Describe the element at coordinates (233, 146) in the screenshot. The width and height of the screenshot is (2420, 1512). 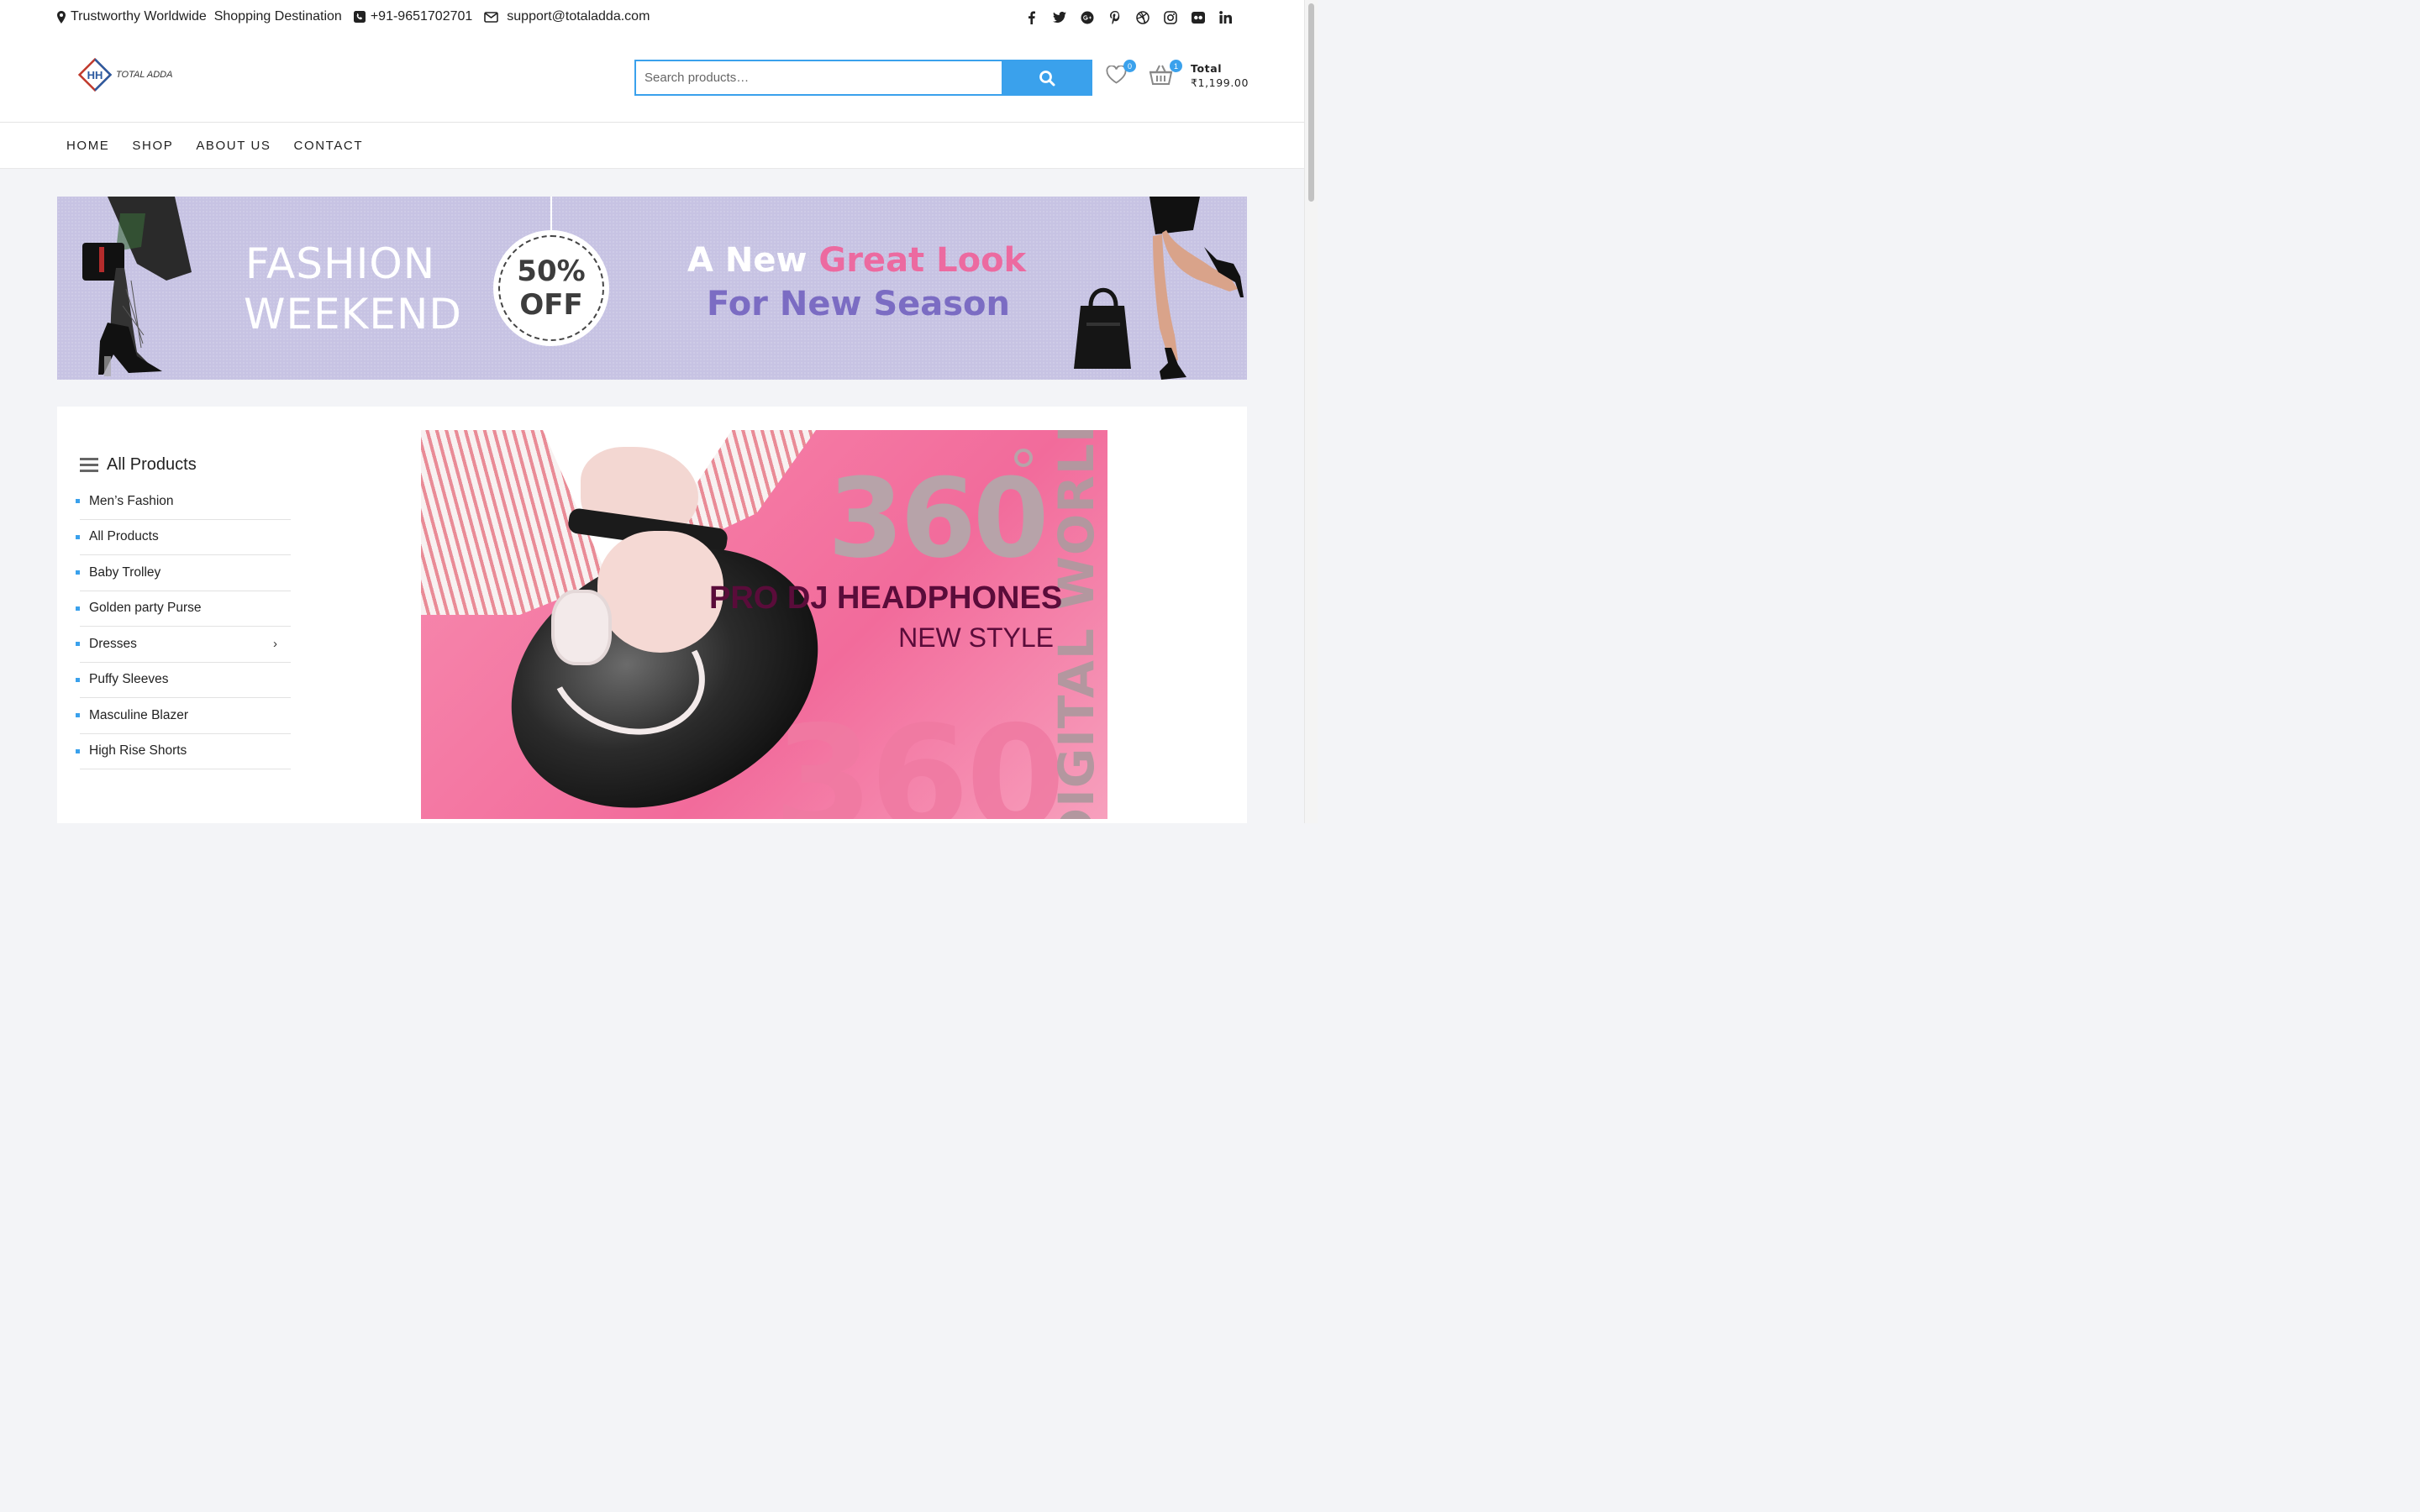
I see `nav-item-about-us: ABOUT US` at that location.